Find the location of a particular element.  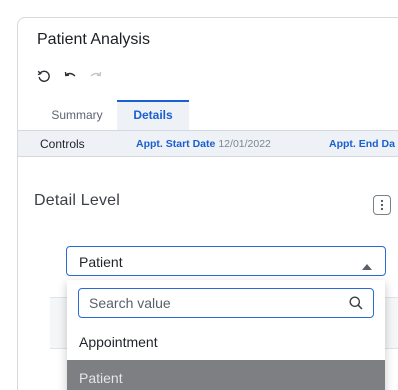

tab-summary: Summary is located at coordinates (77, 115).